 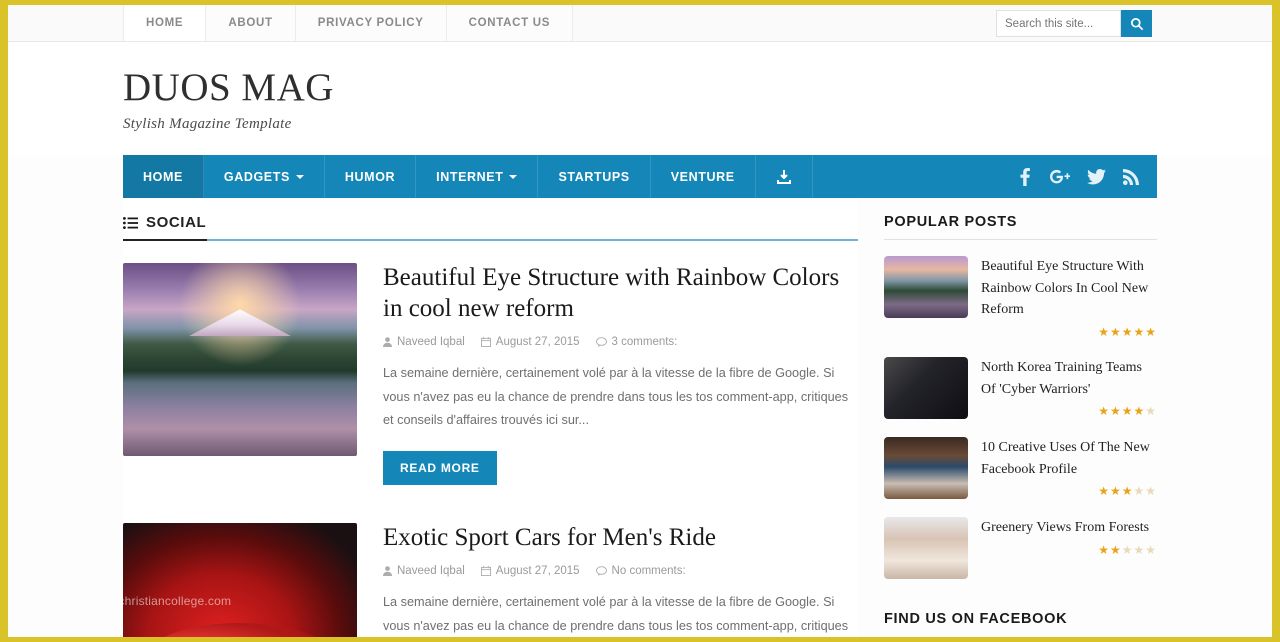 I want to click on section-header: SOCIAL, so click(x=490, y=226).